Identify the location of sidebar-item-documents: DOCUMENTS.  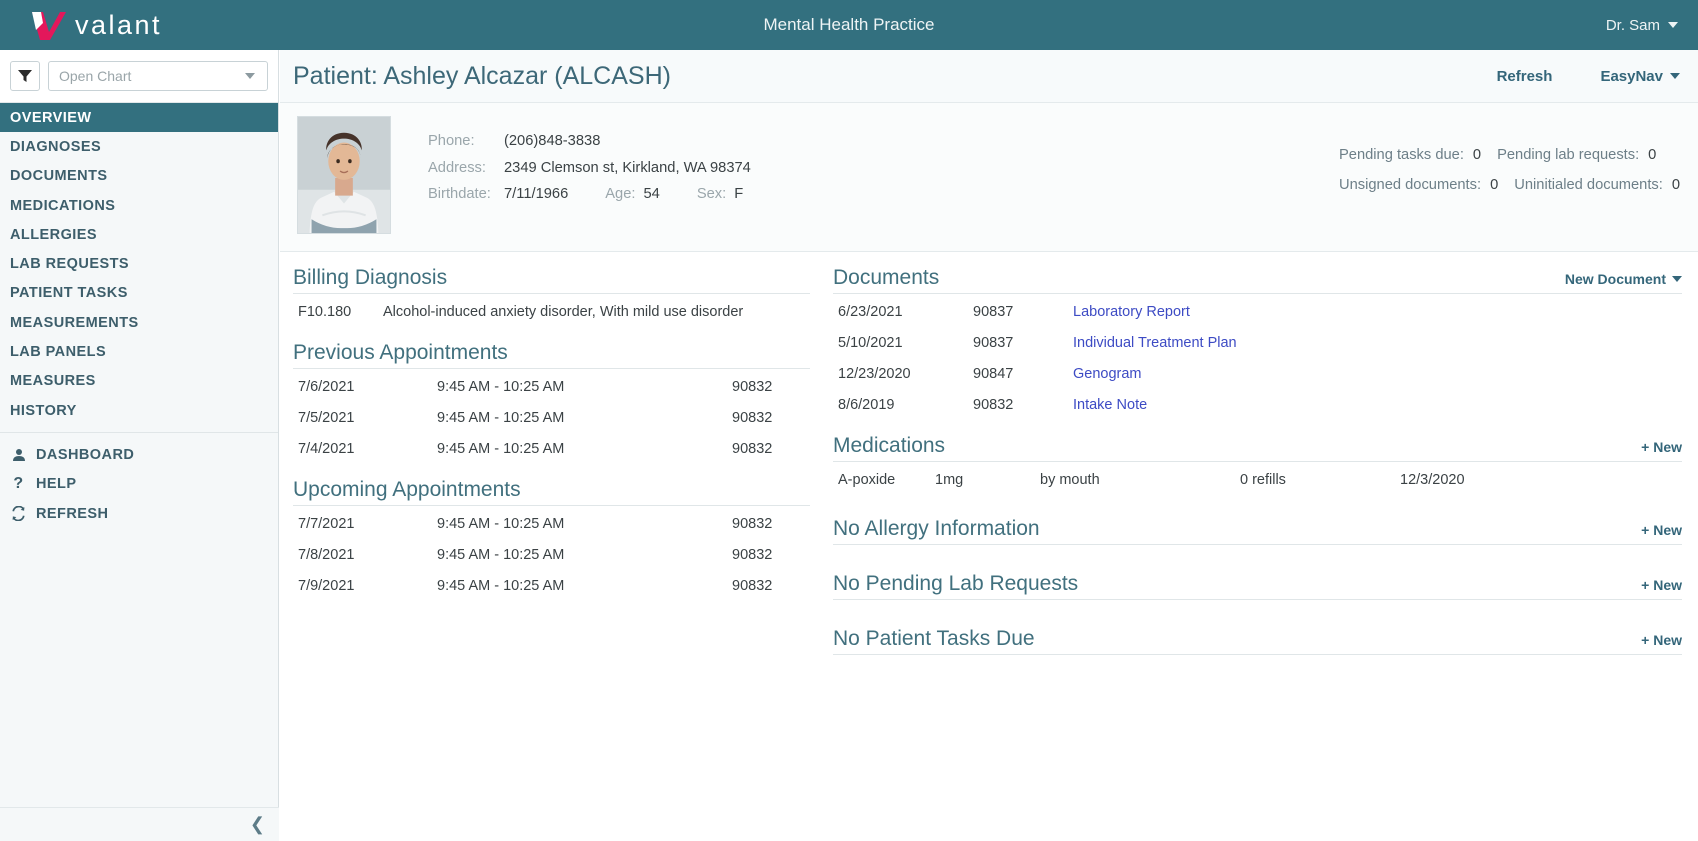
(139, 176).